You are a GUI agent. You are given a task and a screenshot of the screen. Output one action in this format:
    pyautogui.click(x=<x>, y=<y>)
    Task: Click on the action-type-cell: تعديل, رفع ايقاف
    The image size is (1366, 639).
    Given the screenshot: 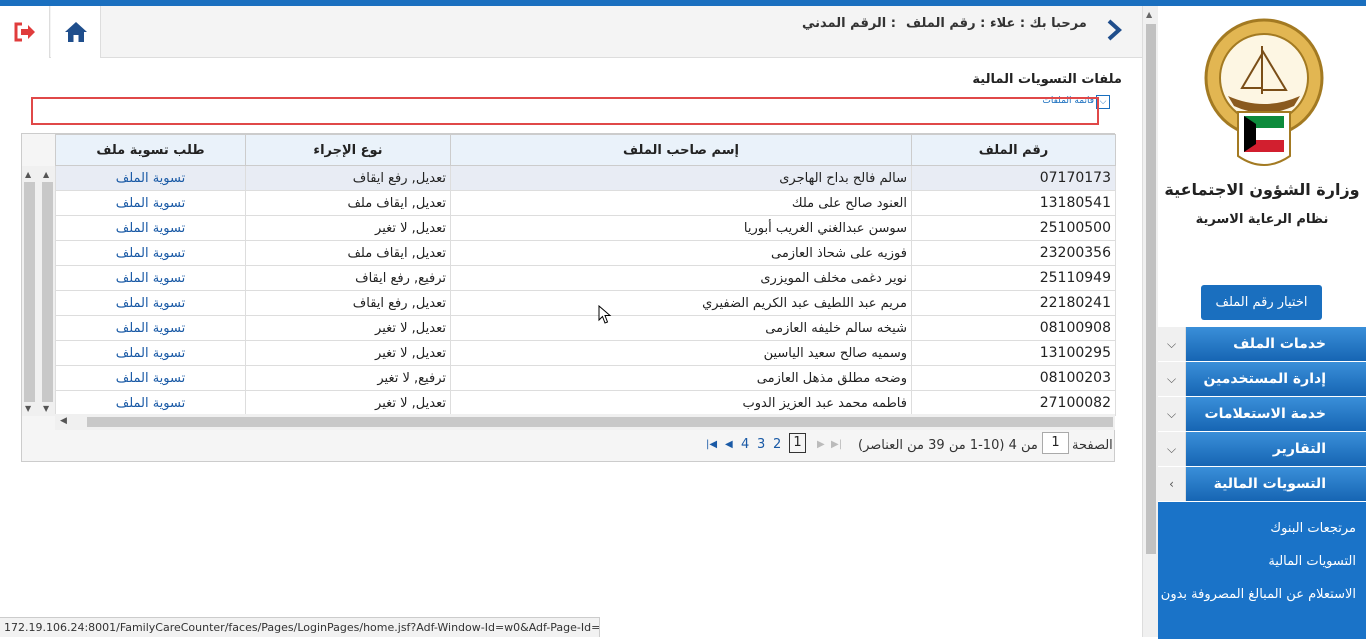 What is the action you would take?
    pyautogui.click(x=348, y=303)
    